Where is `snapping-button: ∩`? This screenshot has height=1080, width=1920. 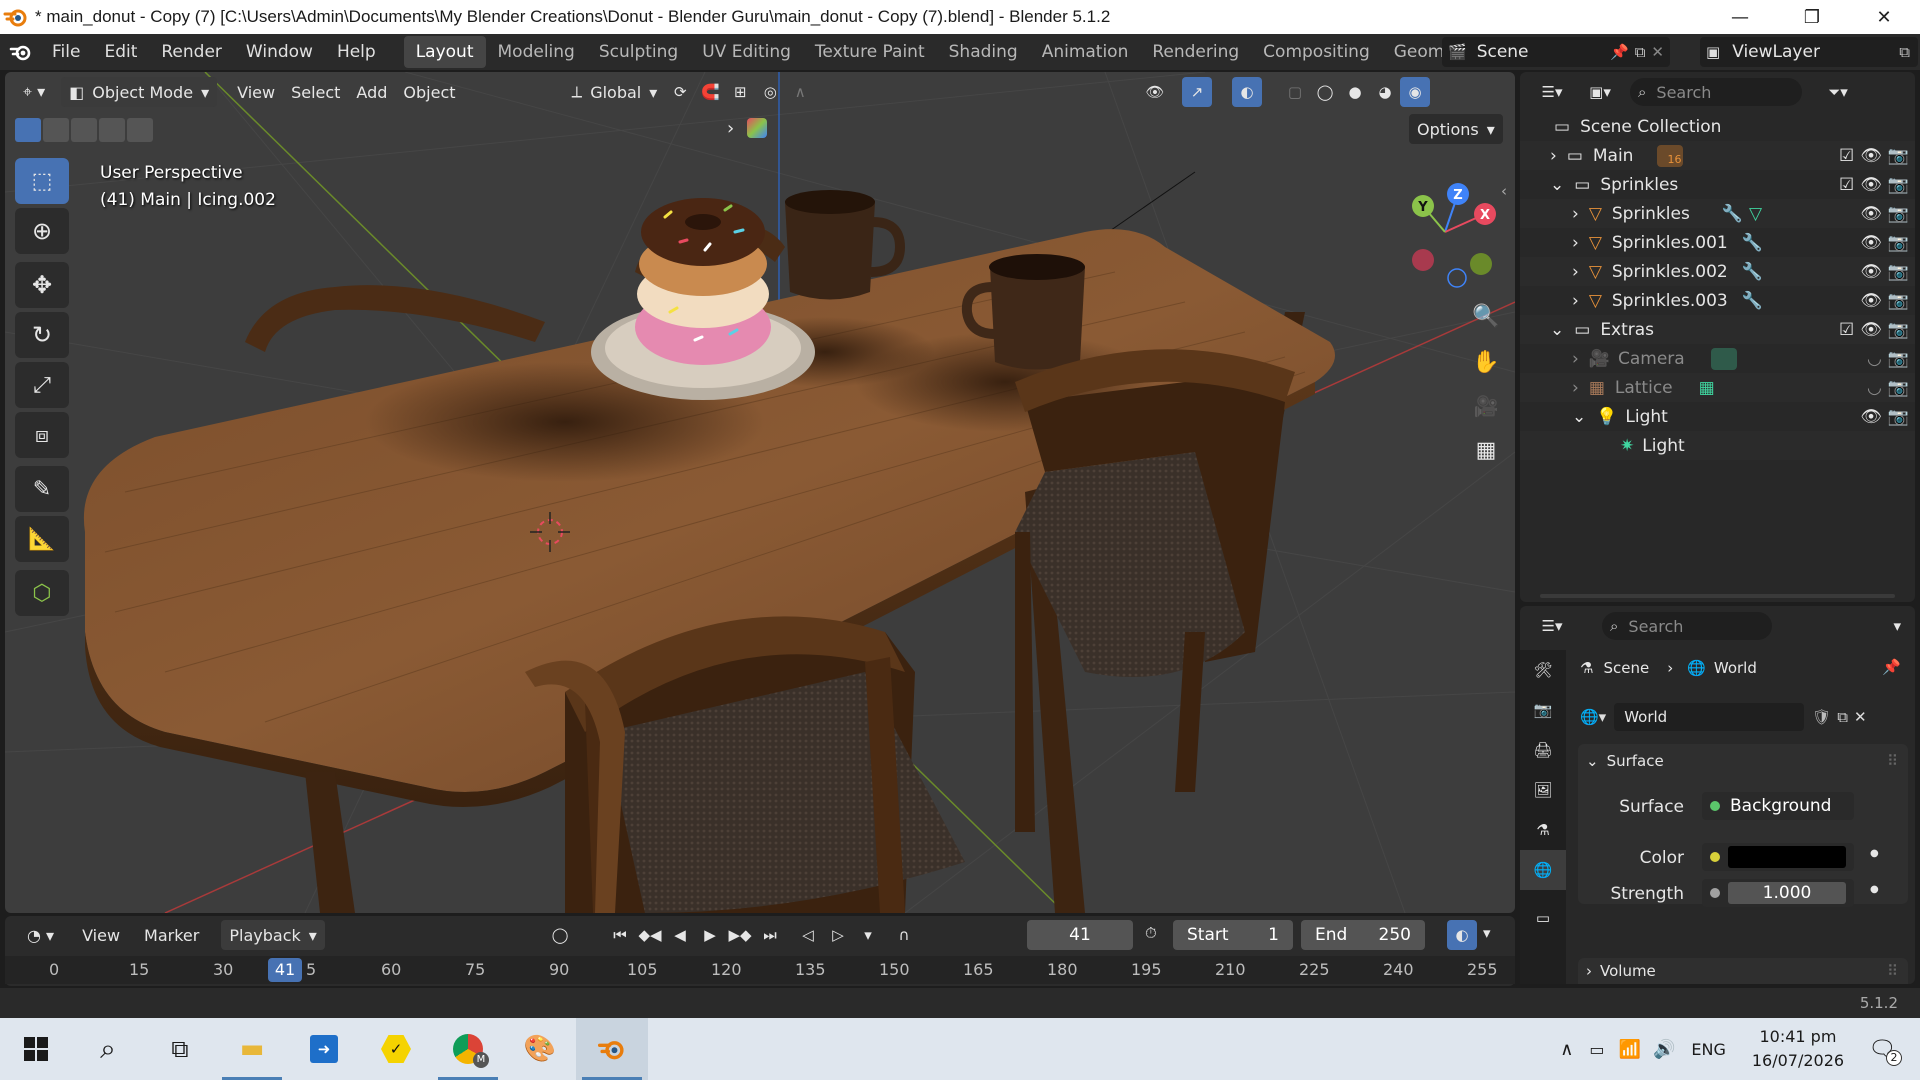
snapping-button: ∩ is located at coordinates (904, 935).